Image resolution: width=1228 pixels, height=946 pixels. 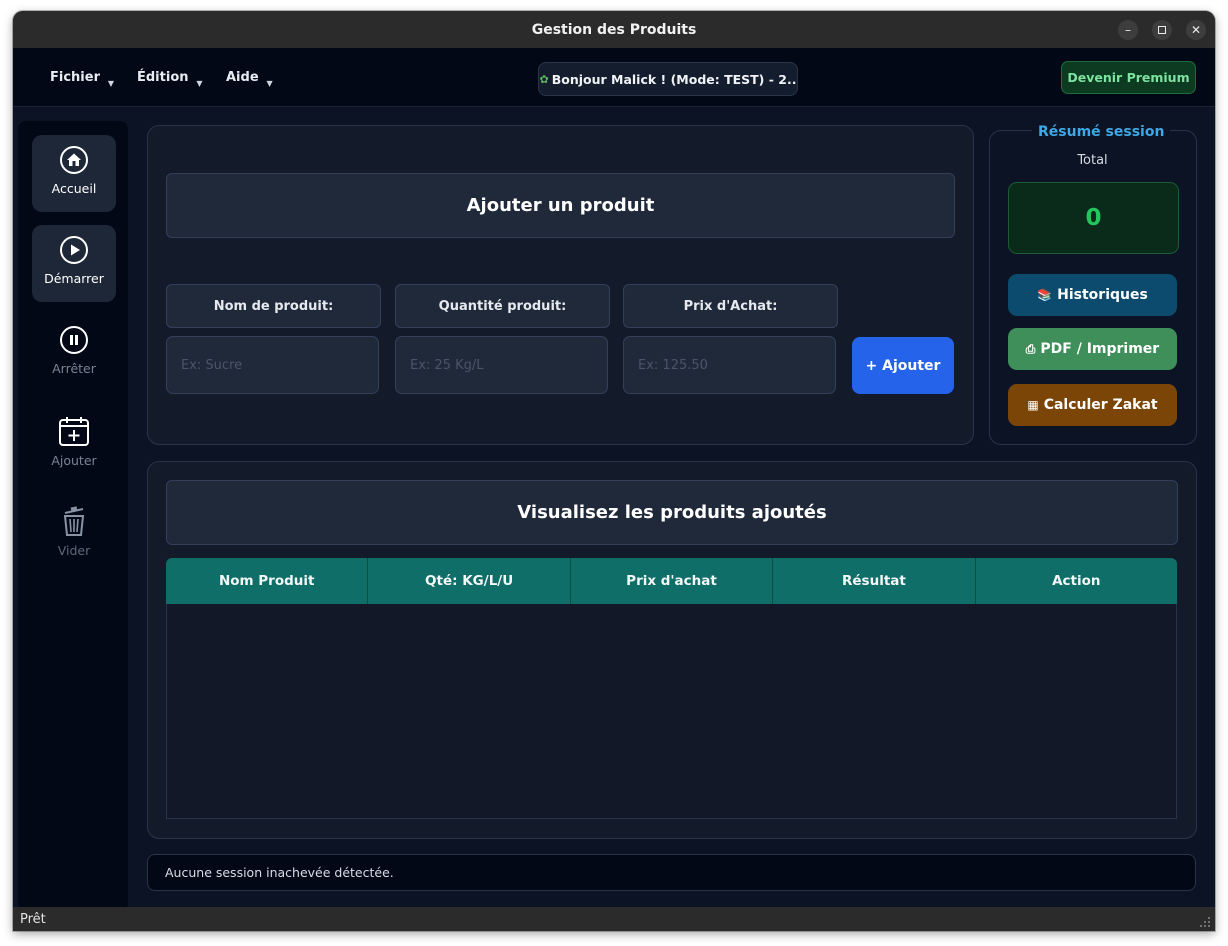 I want to click on menu-fichier: Fichier ▼, so click(x=82, y=79).